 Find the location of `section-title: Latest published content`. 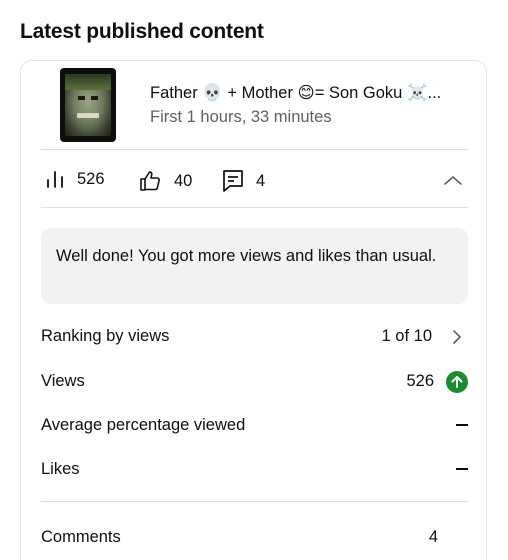

section-title: Latest published content is located at coordinates (142, 31).